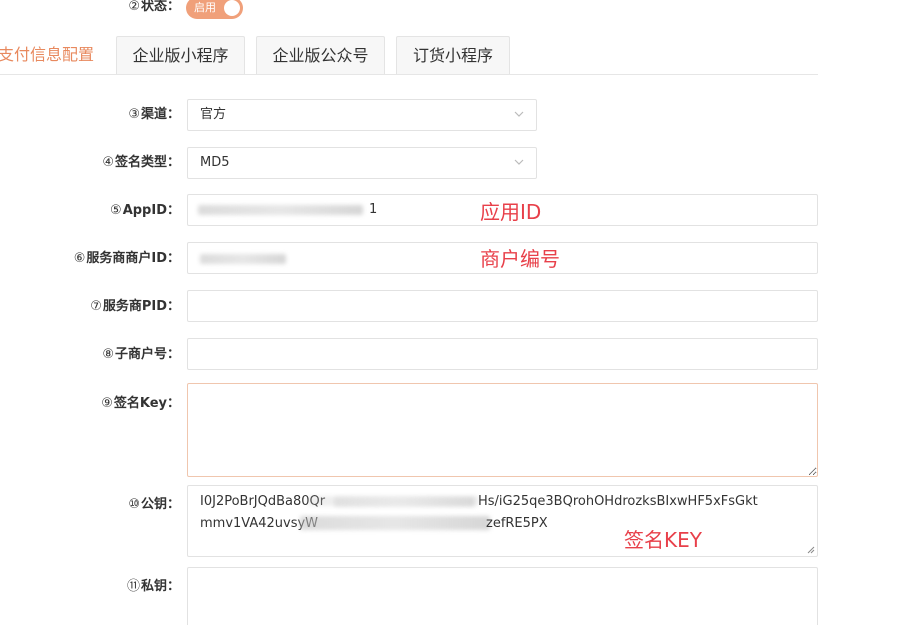 This screenshot has width=911, height=625. What do you see at coordinates (154, 7) in the screenshot?
I see `status-label: ②状态：` at bounding box center [154, 7].